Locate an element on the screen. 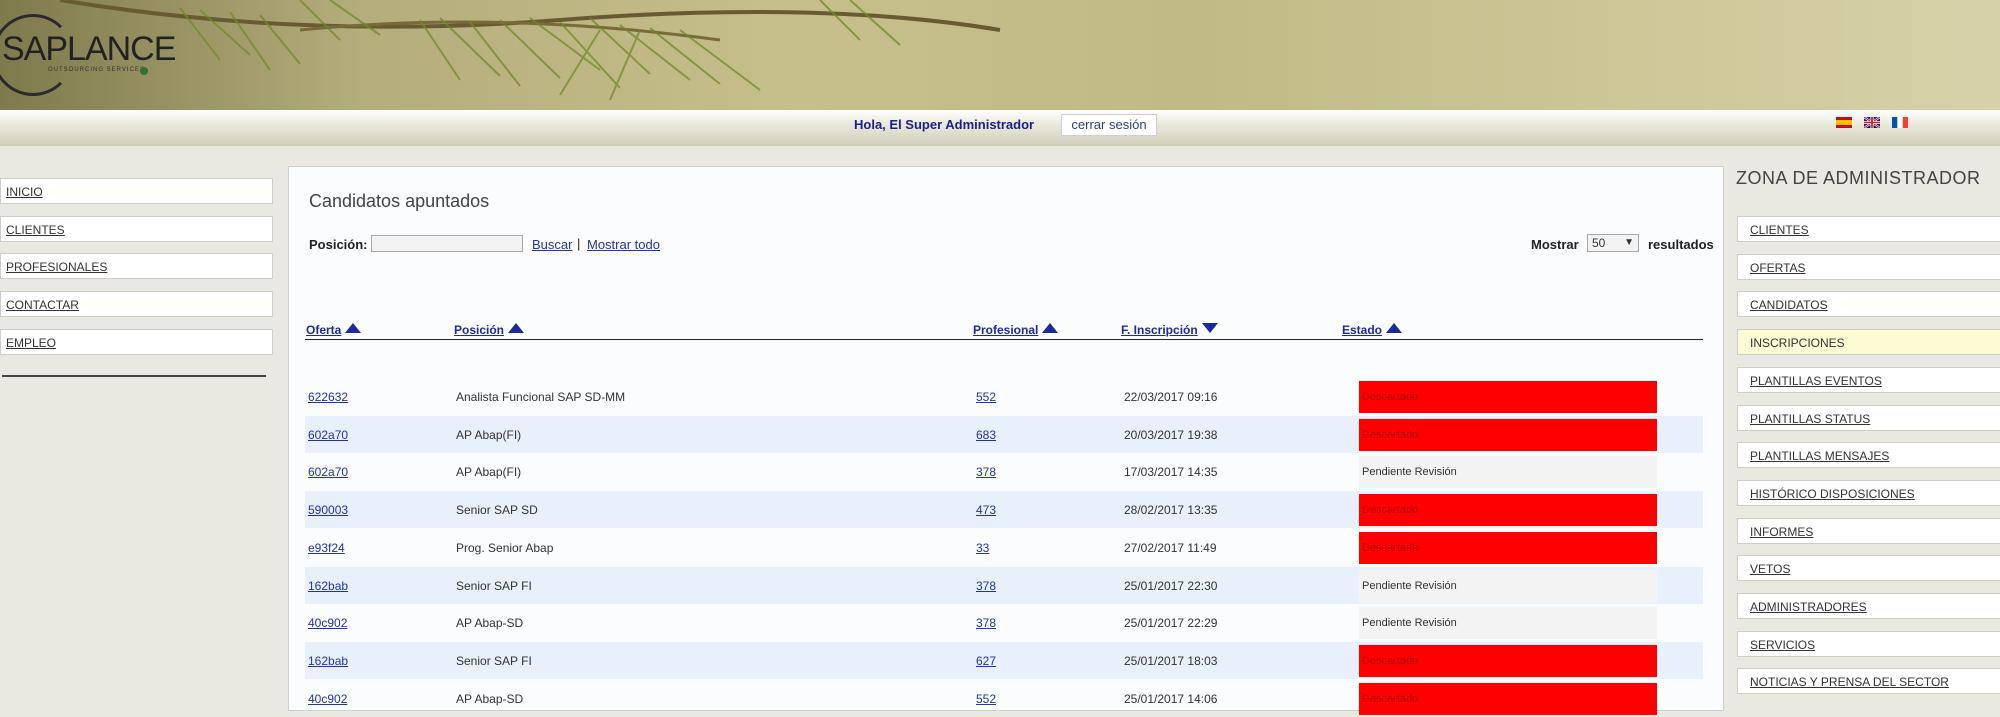  logo-dot-icon is located at coordinates (144, 71).